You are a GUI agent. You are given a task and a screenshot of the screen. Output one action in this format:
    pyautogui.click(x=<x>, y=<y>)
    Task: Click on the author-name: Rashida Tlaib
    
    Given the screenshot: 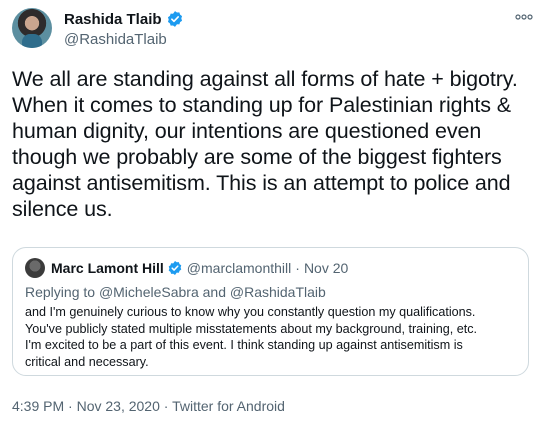 What is the action you would take?
    pyautogui.click(x=113, y=19)
    